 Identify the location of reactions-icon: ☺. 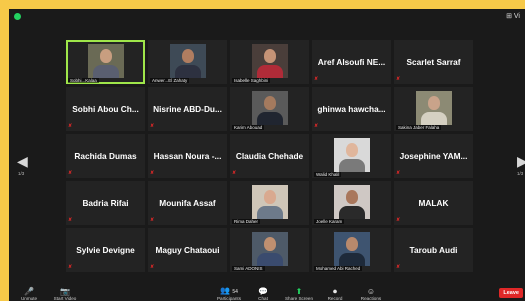
(371, 291).